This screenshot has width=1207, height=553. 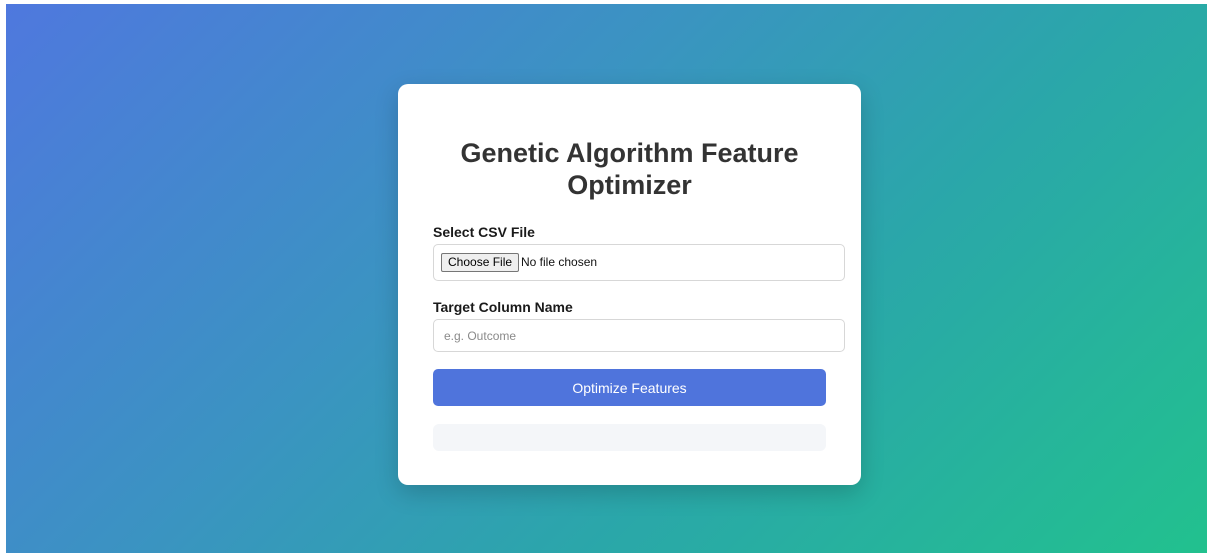 I want to click on page-title: Genetic Algorithm Feature Optimizer, so click(x=629, y=169).